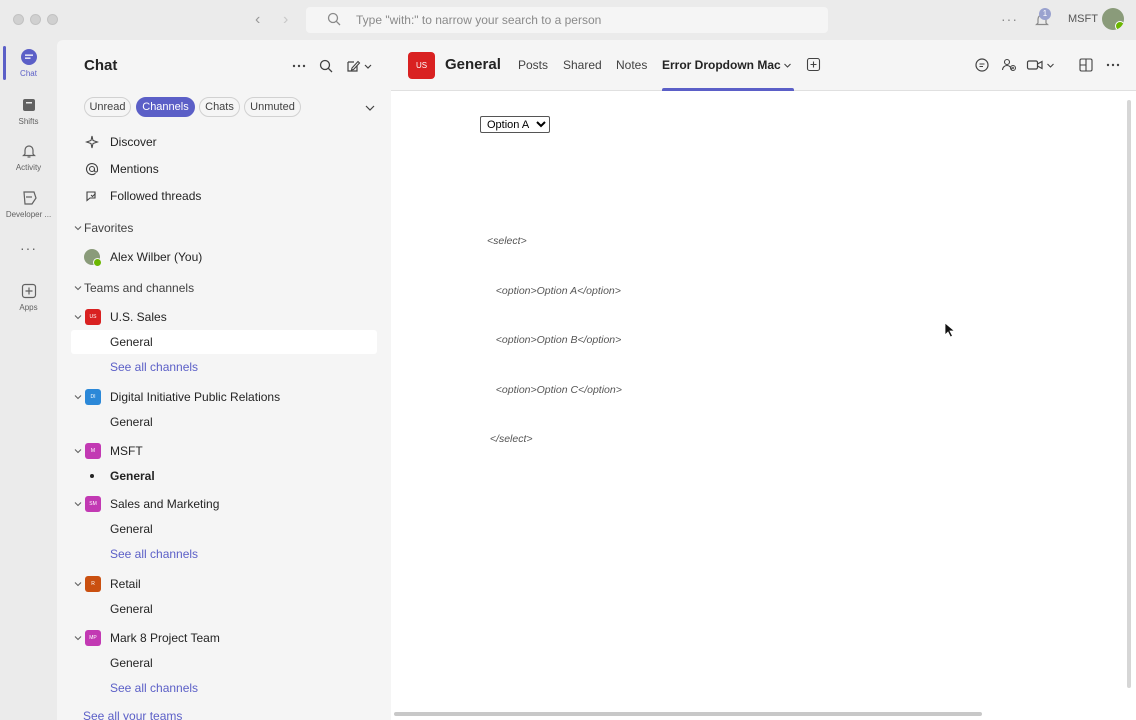 This screenshot has width=1136, height=720. I want to click on team-mark-8-project-team: MP Mark 8 Project Team, so click(224, 638).